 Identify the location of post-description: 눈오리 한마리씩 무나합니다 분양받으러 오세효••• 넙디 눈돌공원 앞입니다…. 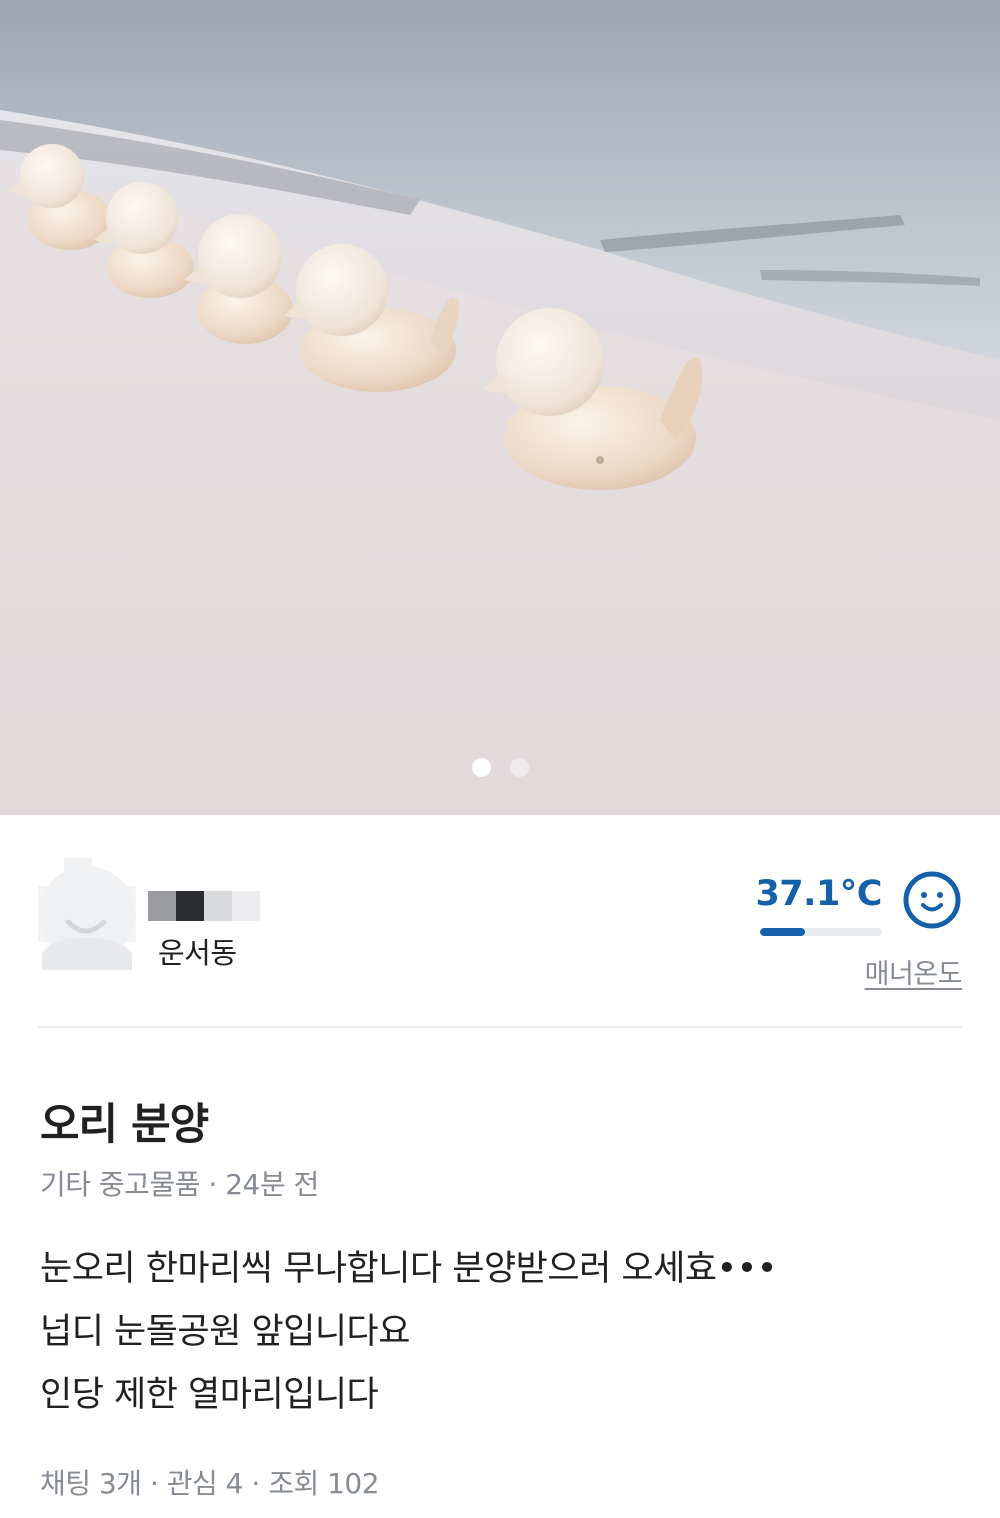
(505, 1332).